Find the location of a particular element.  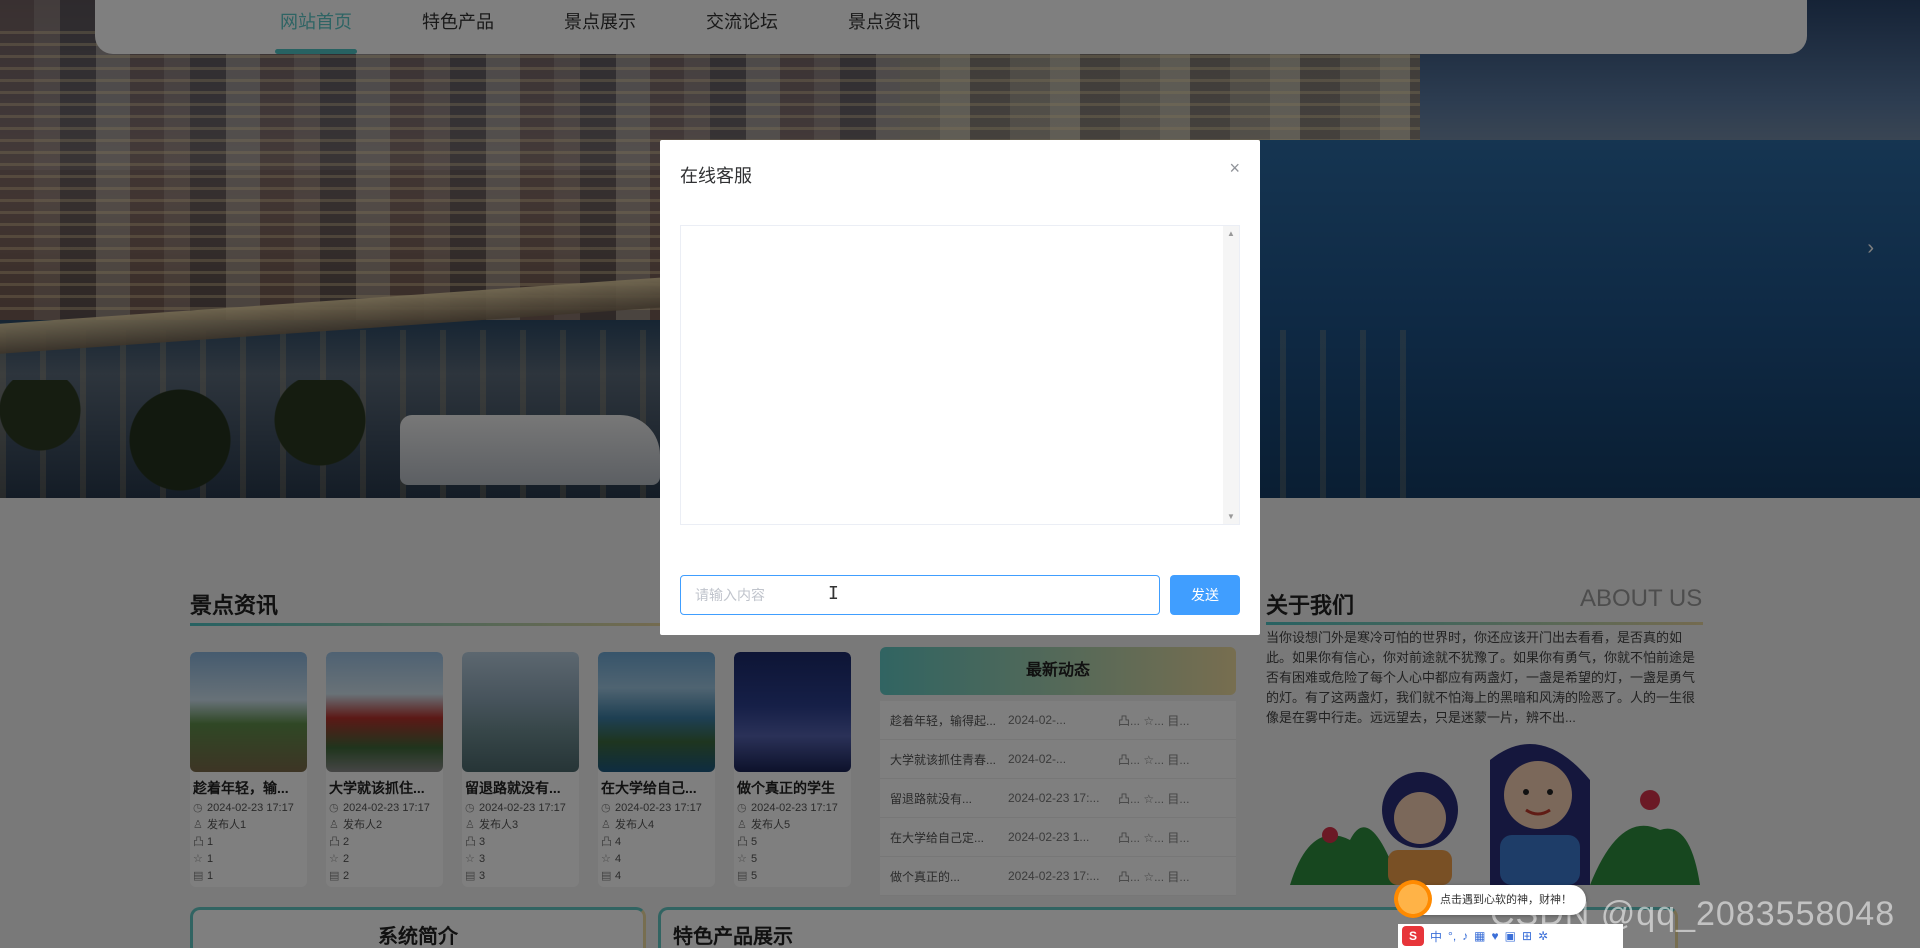

settings-icon: ✲ is located at coordinates (1543, 936).